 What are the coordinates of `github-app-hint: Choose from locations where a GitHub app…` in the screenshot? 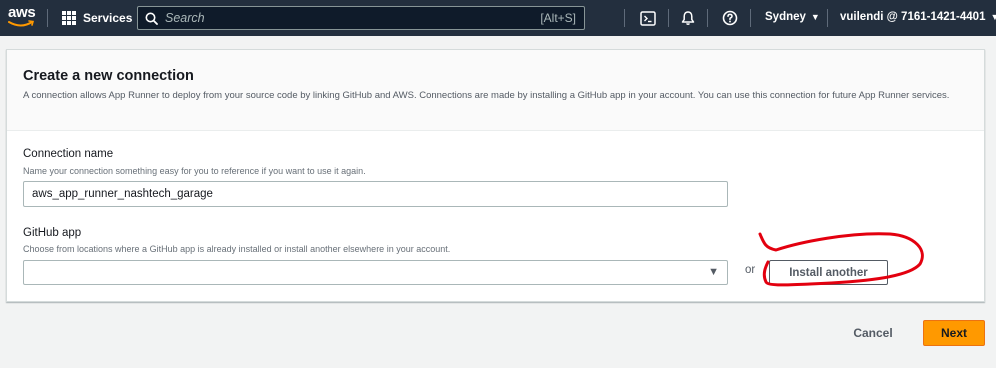 It's located at (237, 249).